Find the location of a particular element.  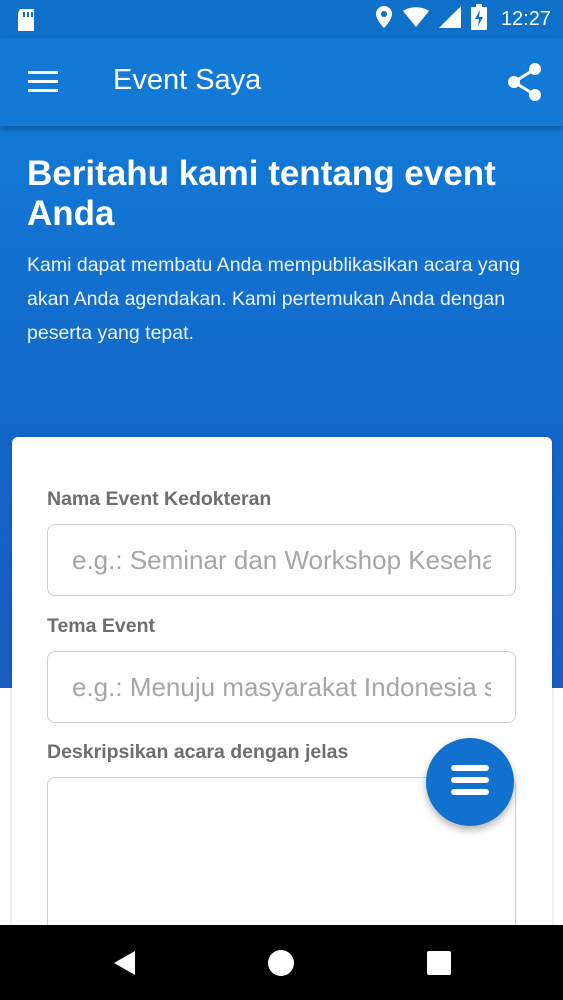

location-icon is located at coordinates (384, 19).